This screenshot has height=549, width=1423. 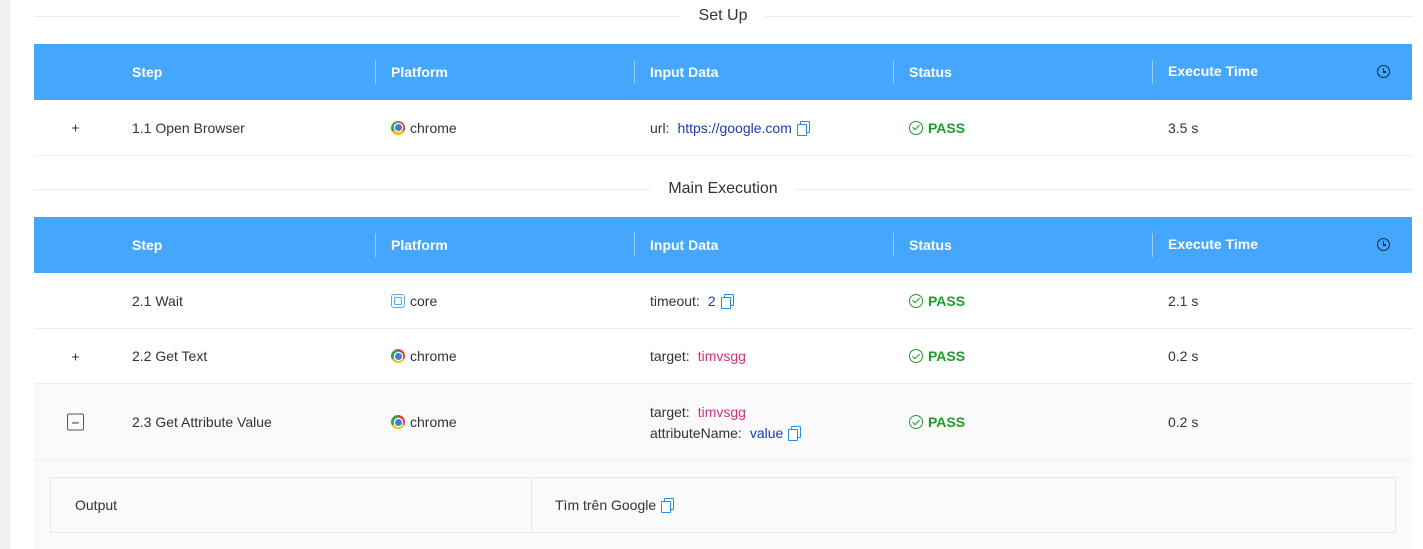 I want to click on collapse-row-button: −, so click(x=75, y=422).